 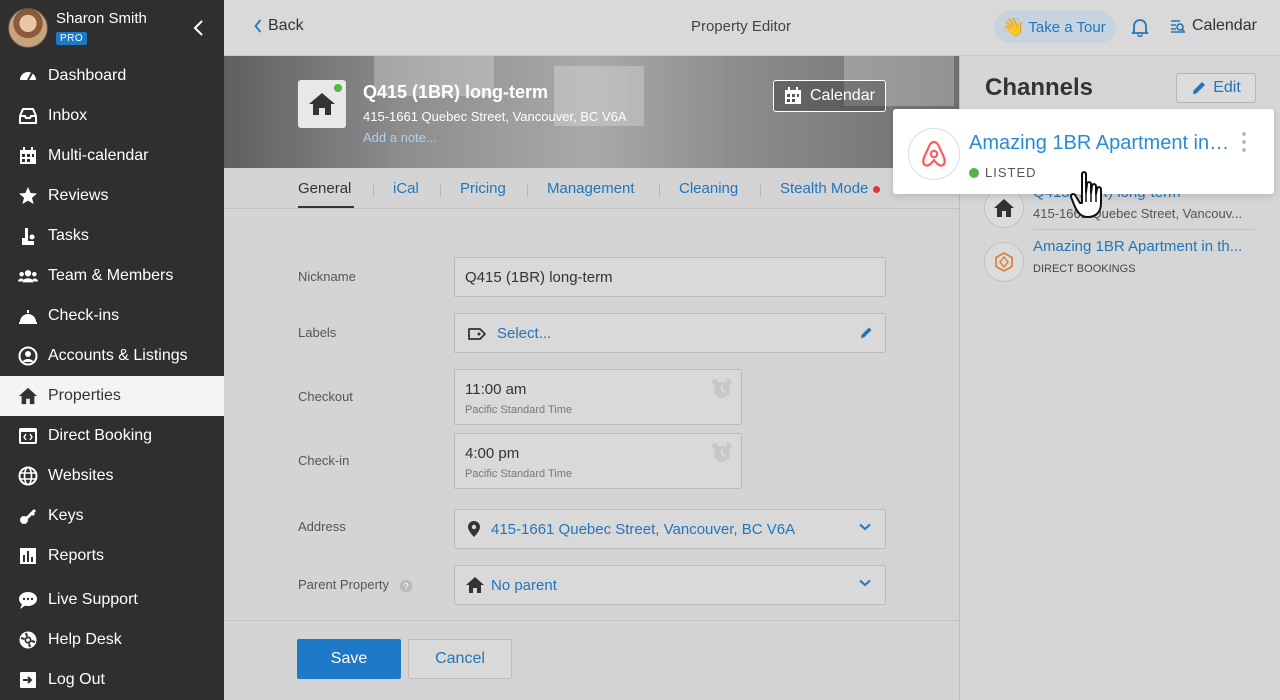 What do you see at coordinates (72, 38) in the screenshot?
I see `pro-badge: PRO` at bounding box center [72, 38].